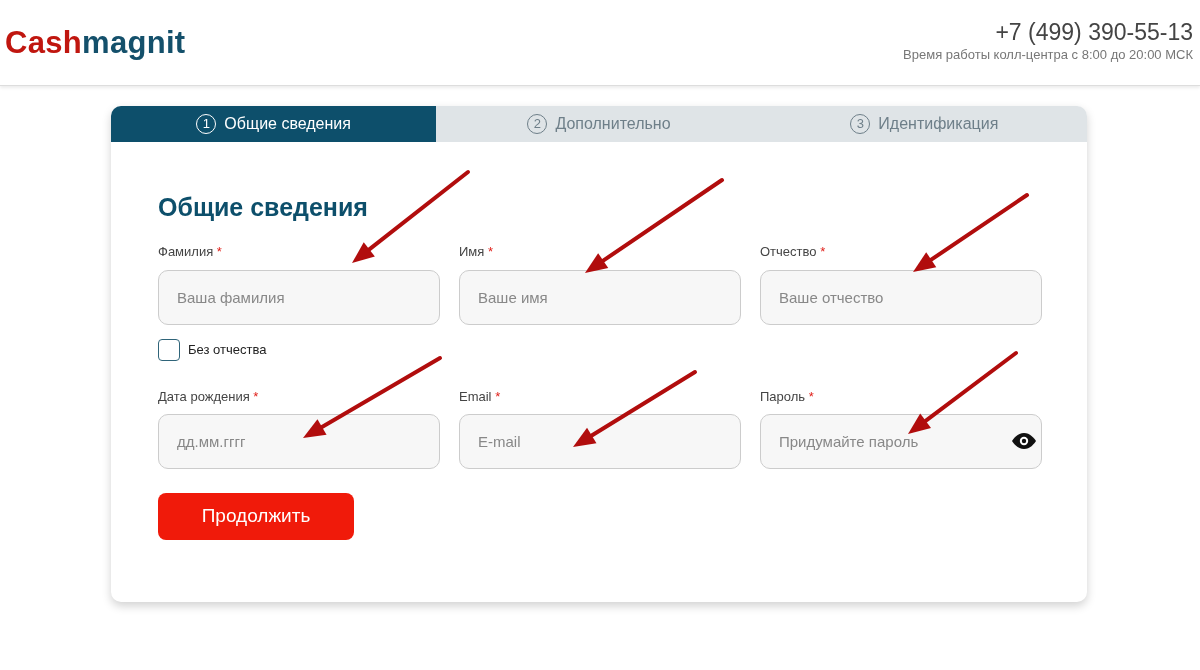  Describe the element at coordinates (901, 297) in the screenshot. I see `input-field: Ваше отчество` at that location.